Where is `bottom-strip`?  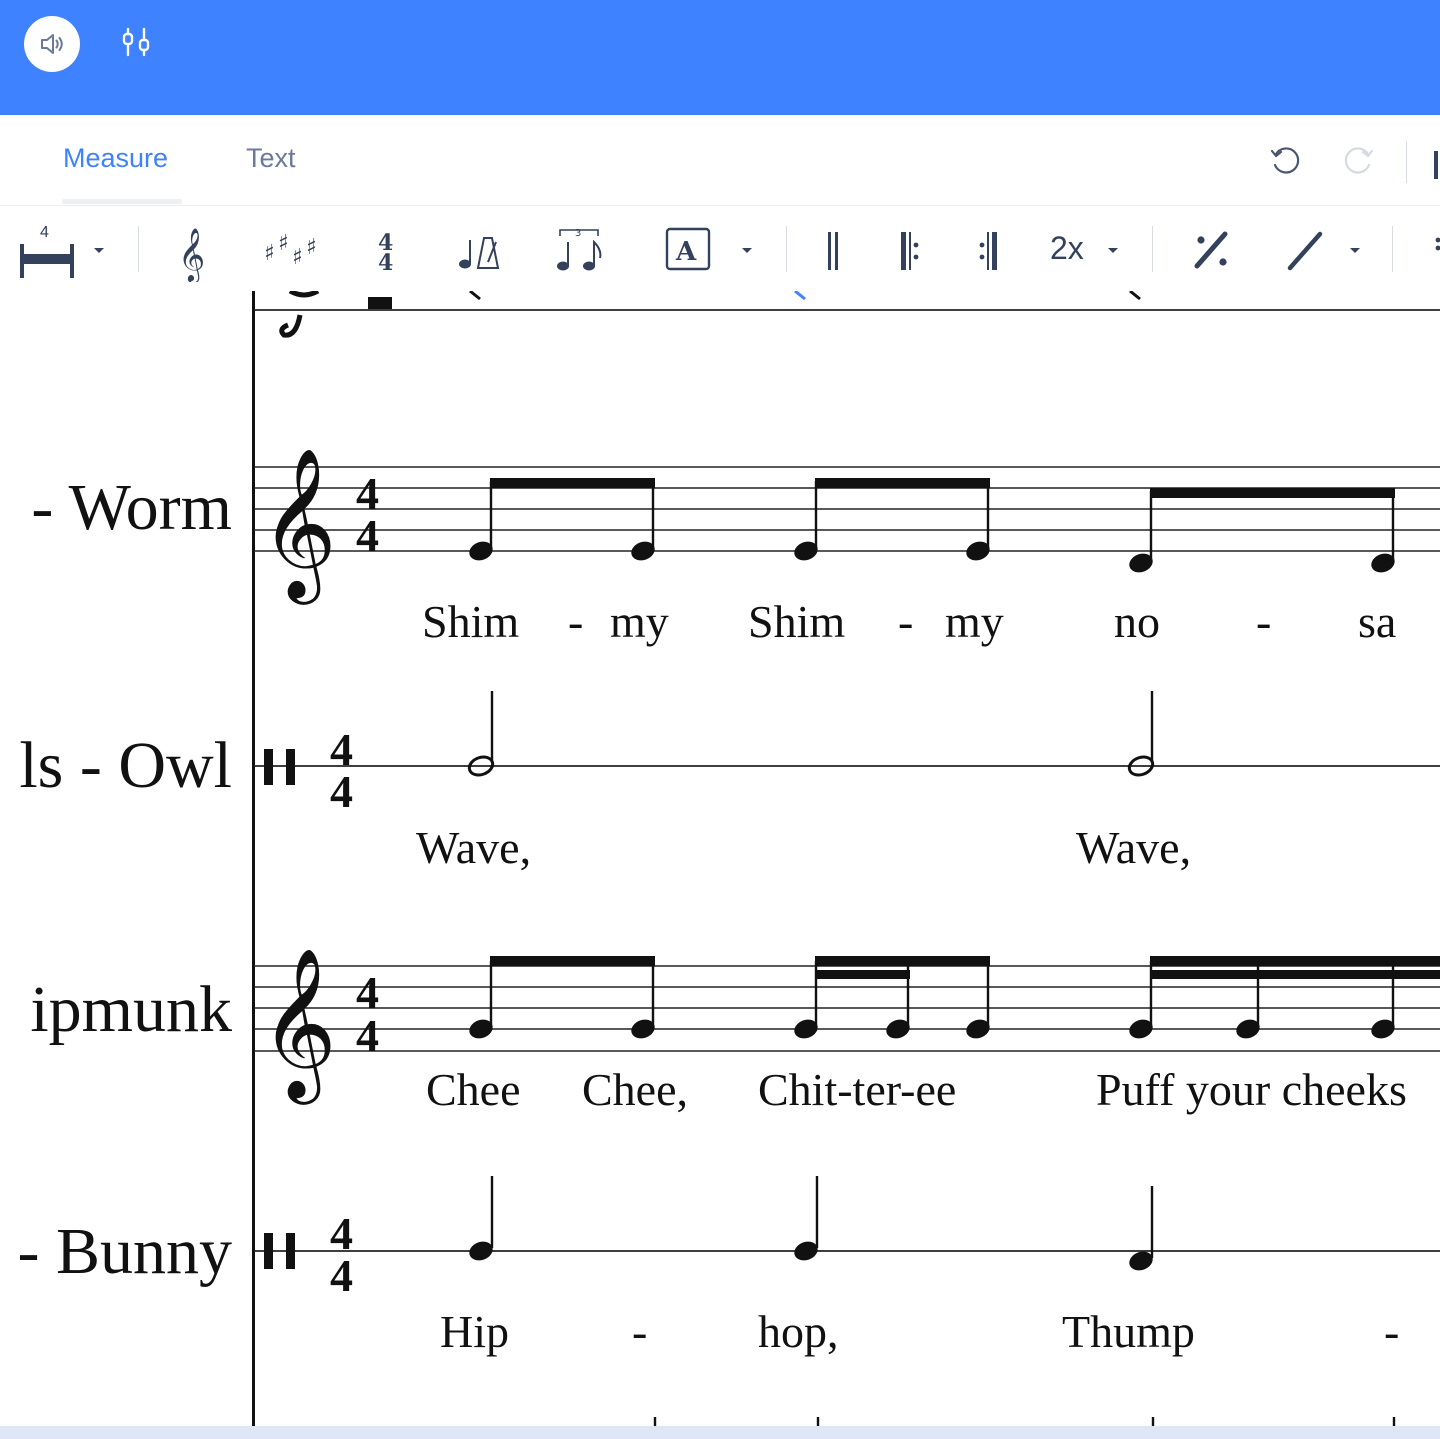 bottom-strip is located at coordinates (720, 1432).